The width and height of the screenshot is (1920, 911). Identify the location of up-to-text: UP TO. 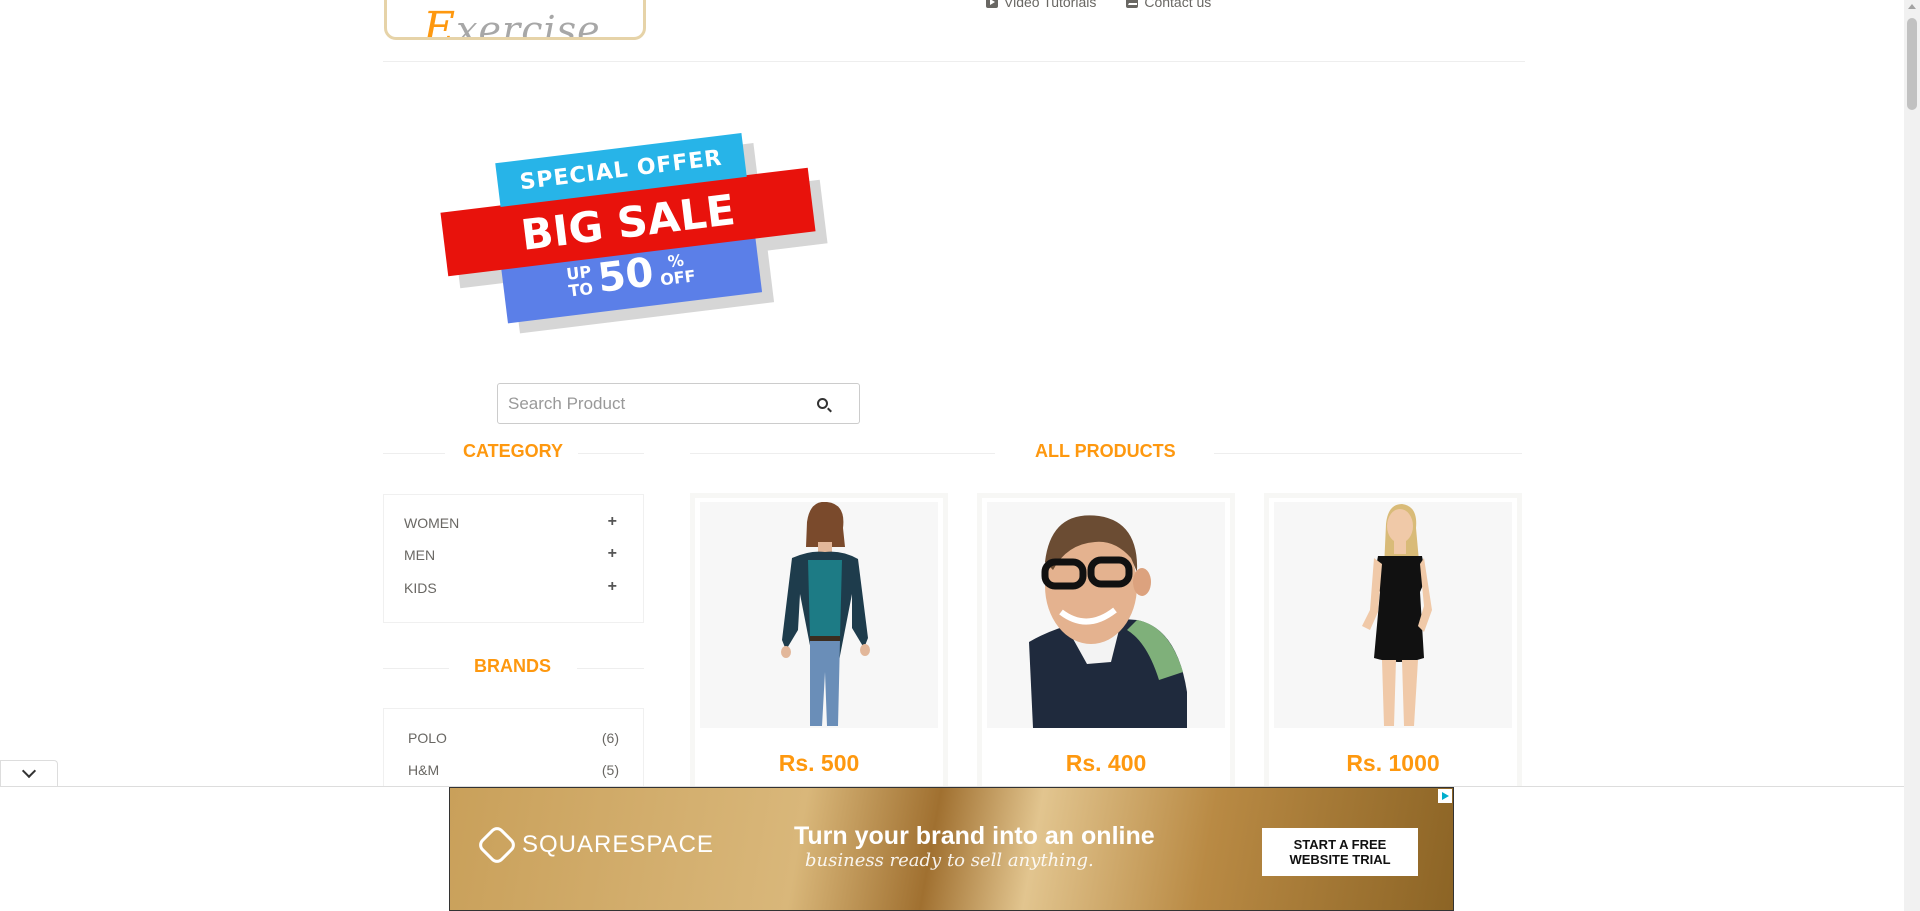
(580, 281).